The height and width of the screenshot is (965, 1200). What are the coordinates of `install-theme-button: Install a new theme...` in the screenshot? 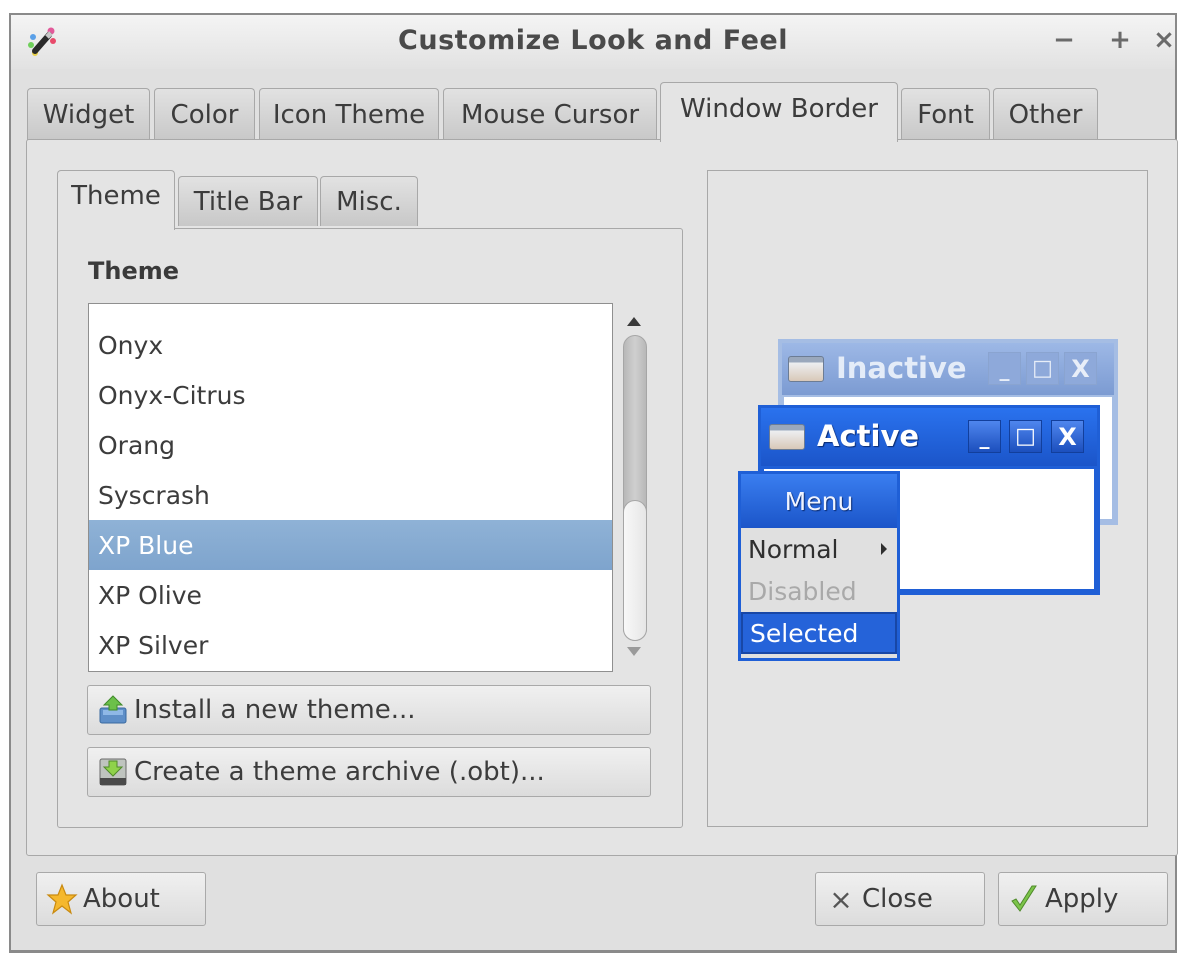 It's located at (369, 710).